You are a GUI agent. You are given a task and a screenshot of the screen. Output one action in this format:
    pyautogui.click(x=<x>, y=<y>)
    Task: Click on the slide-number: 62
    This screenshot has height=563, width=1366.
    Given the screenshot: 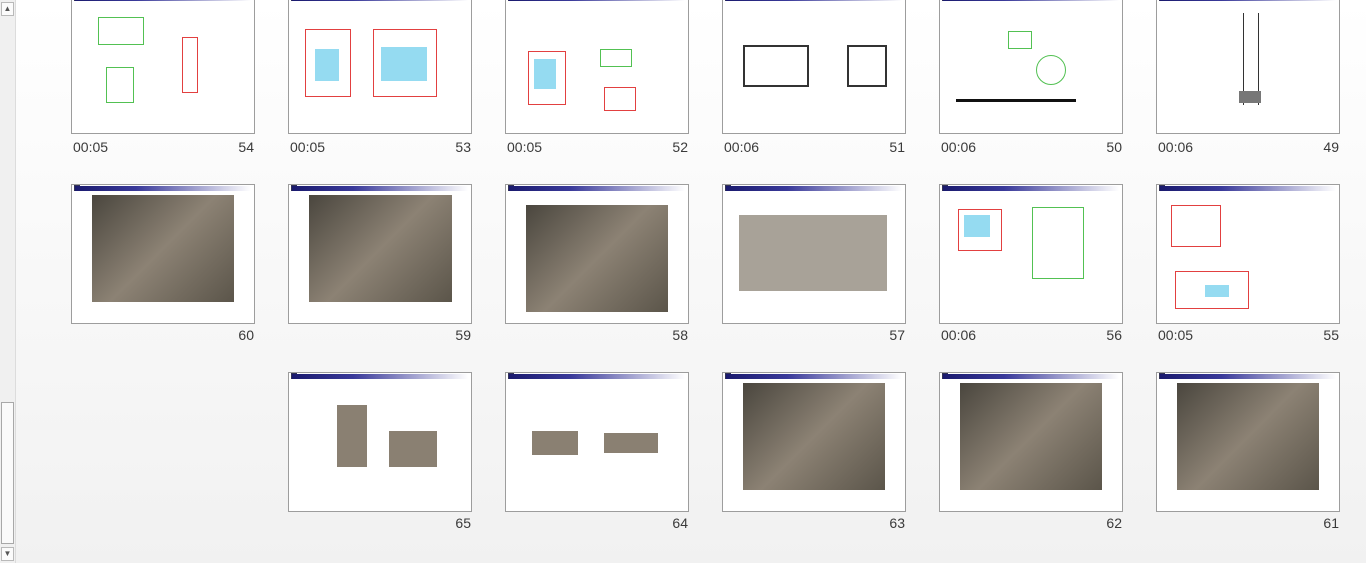 What is the action you would take?
    pyautogui.click(x=1114, y=523)
    